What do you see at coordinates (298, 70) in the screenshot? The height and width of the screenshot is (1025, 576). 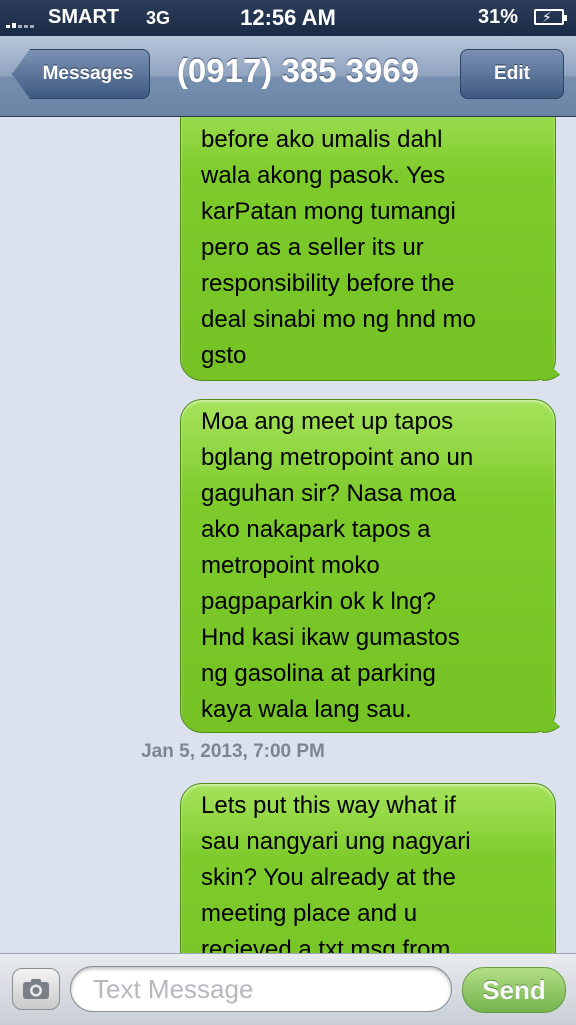 I see `contact-title: (0917) 385 3969` at bounding box center [298, 70].